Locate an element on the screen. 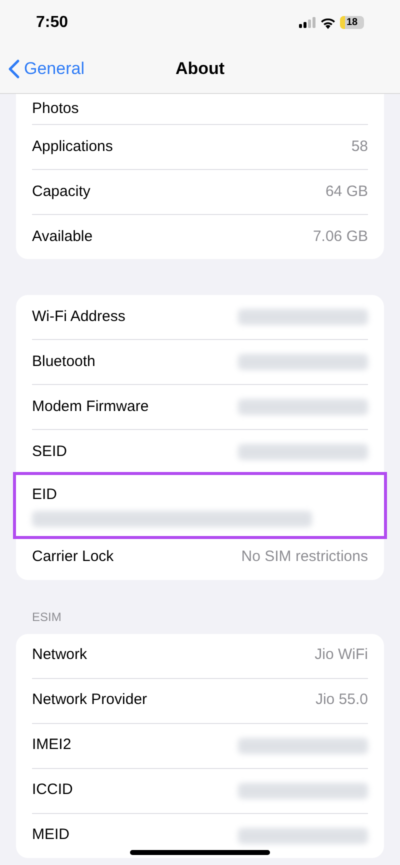 This screenshot has height=865, width=400. back-button: General is located at coordinates (46, 69).